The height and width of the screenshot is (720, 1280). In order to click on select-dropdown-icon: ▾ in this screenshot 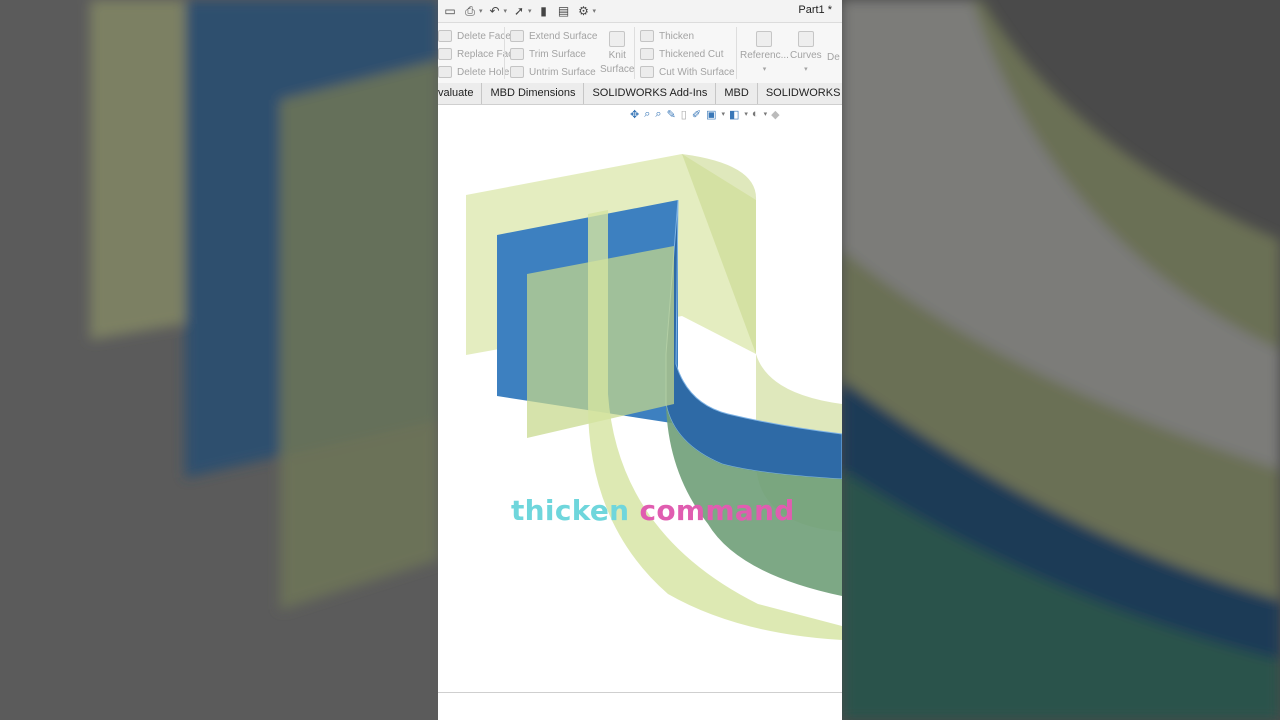, I will do `click(530, 11)`.